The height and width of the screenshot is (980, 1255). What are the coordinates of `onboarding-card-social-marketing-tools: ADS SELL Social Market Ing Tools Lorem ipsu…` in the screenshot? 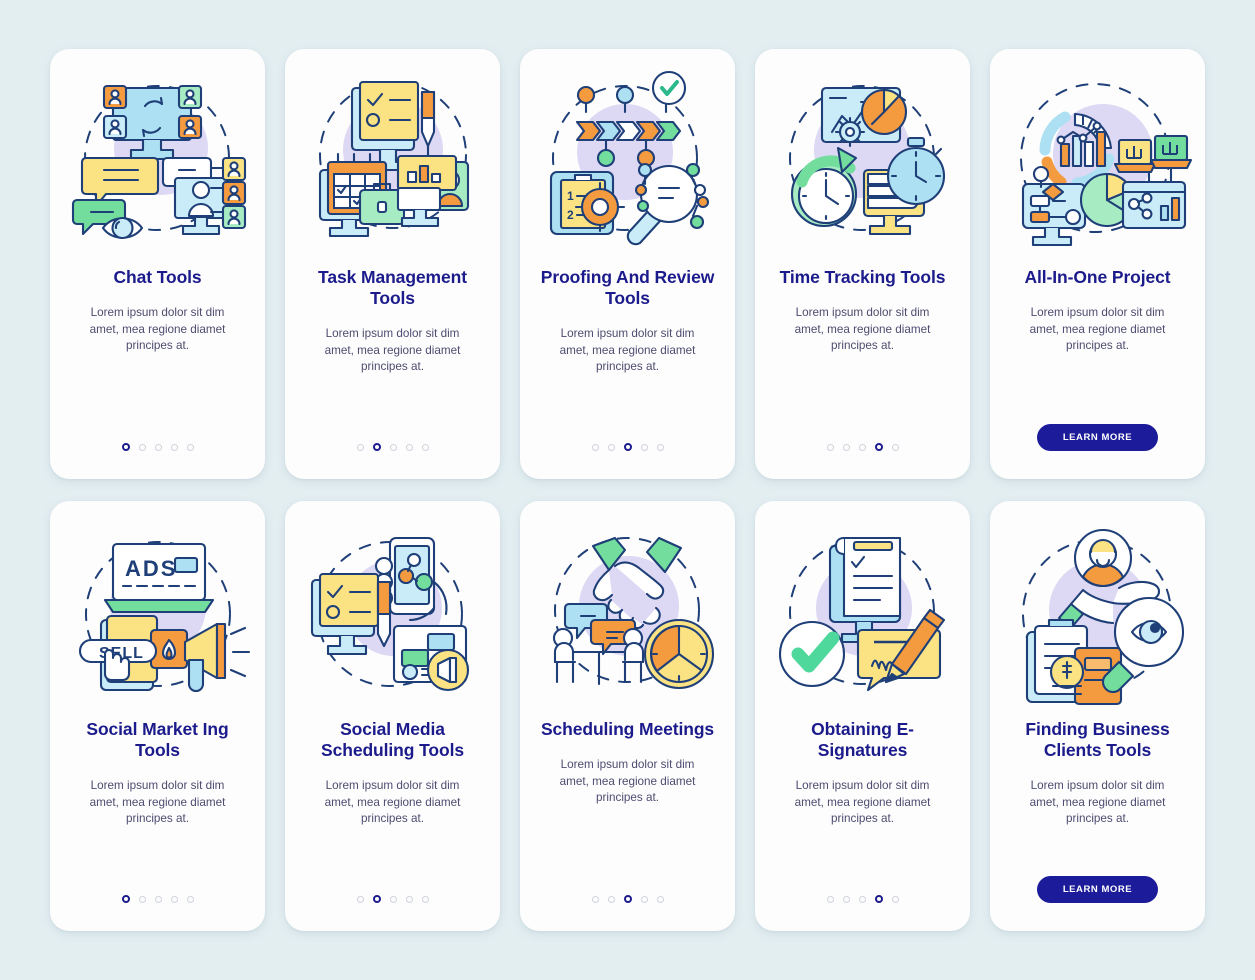 It's located at (157, 716).